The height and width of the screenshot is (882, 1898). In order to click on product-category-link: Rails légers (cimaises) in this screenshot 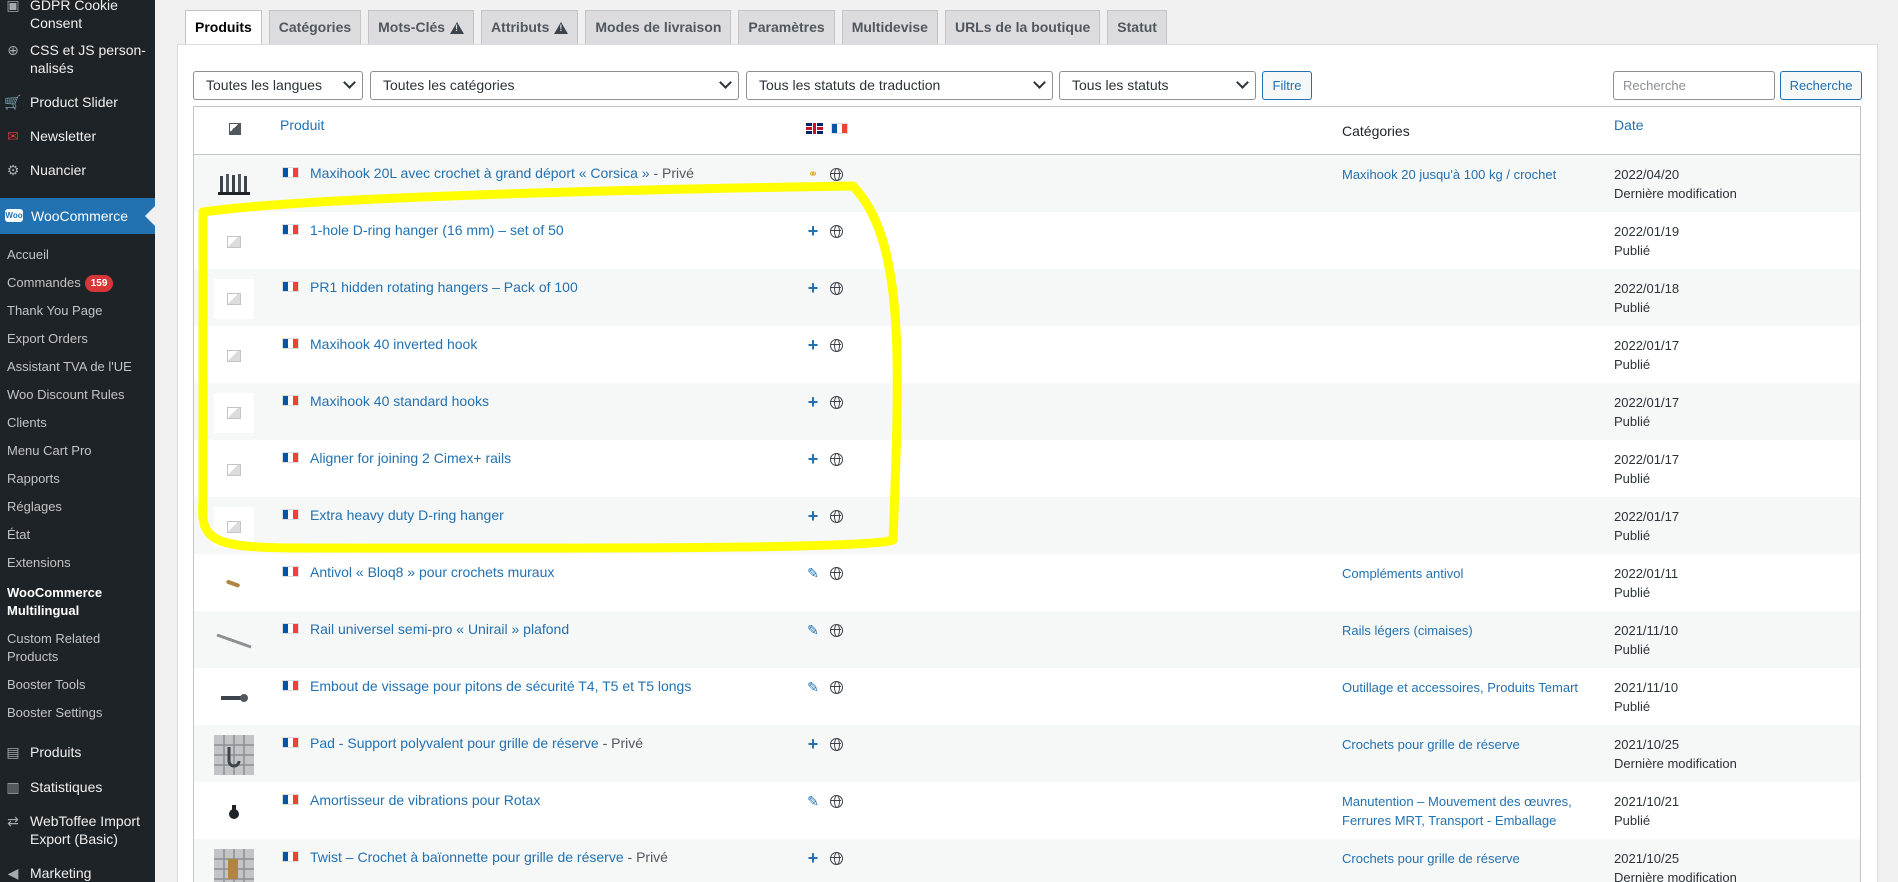, I will do `click(1467, 630)`.